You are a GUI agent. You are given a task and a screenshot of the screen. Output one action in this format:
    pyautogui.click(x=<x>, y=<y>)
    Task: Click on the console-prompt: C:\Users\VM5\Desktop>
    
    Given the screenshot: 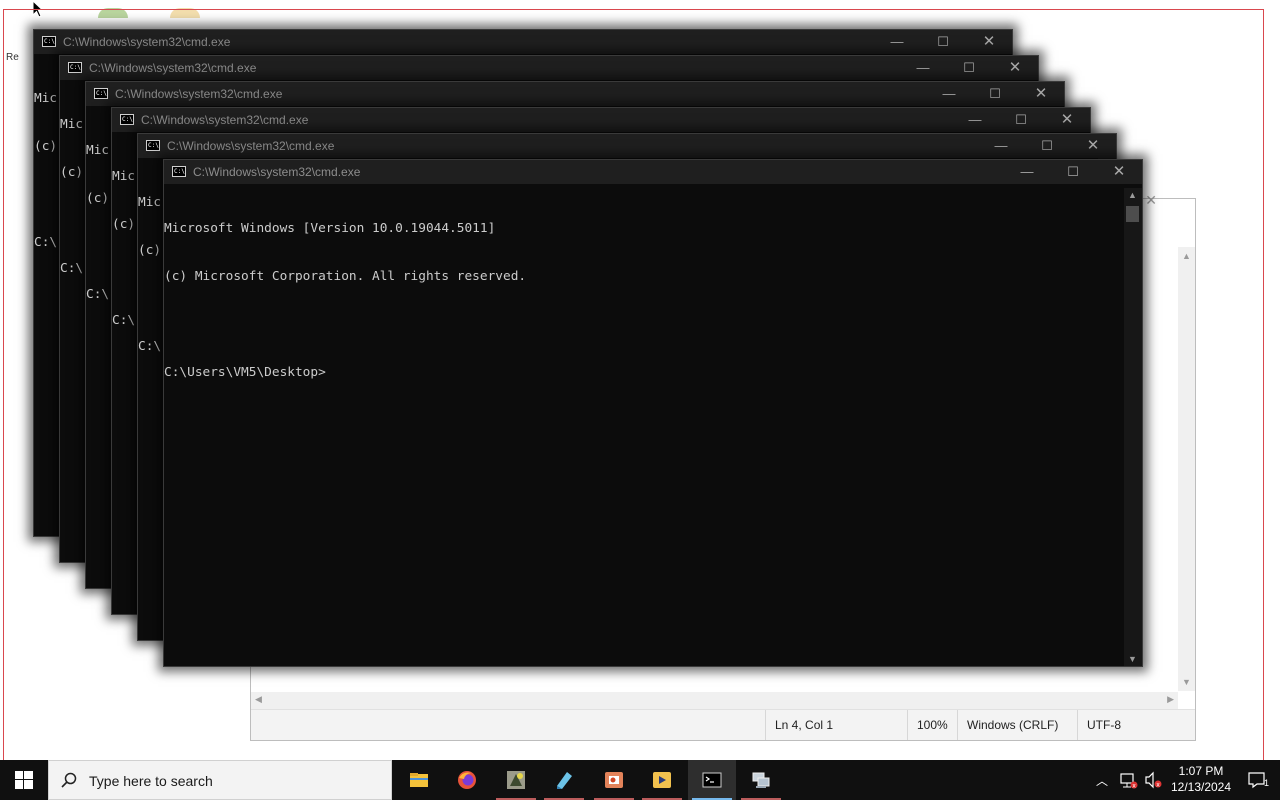 What is the action you would take?
    pyautogui.click(x=245, y=372)
    